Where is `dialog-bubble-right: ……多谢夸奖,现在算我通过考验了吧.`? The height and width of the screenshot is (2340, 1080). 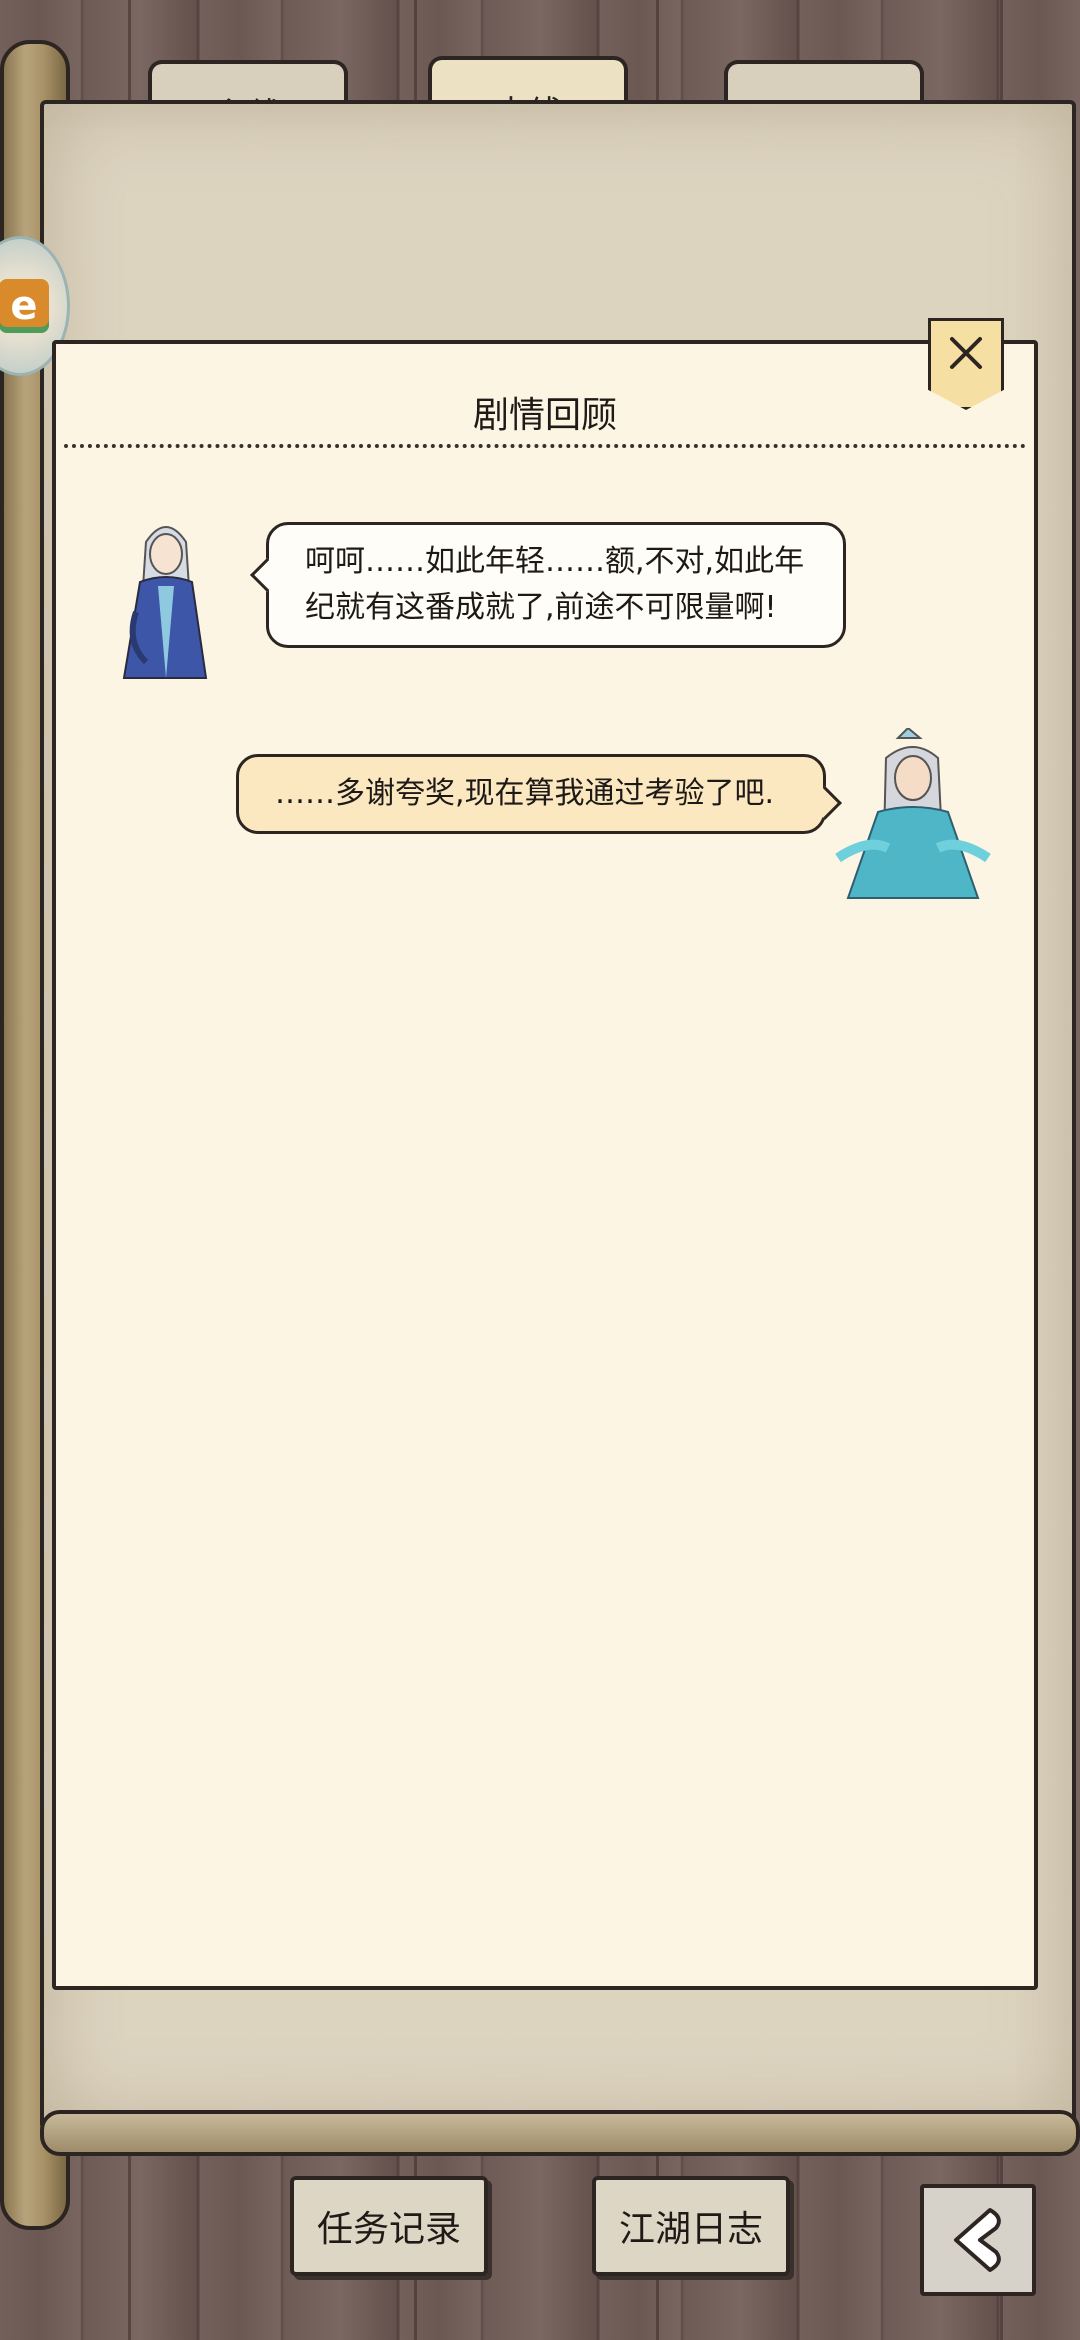 dialog-bubble-right: ……多谢夸奖,现在算我通过考验了吧. is located at coordinates (539, 794).